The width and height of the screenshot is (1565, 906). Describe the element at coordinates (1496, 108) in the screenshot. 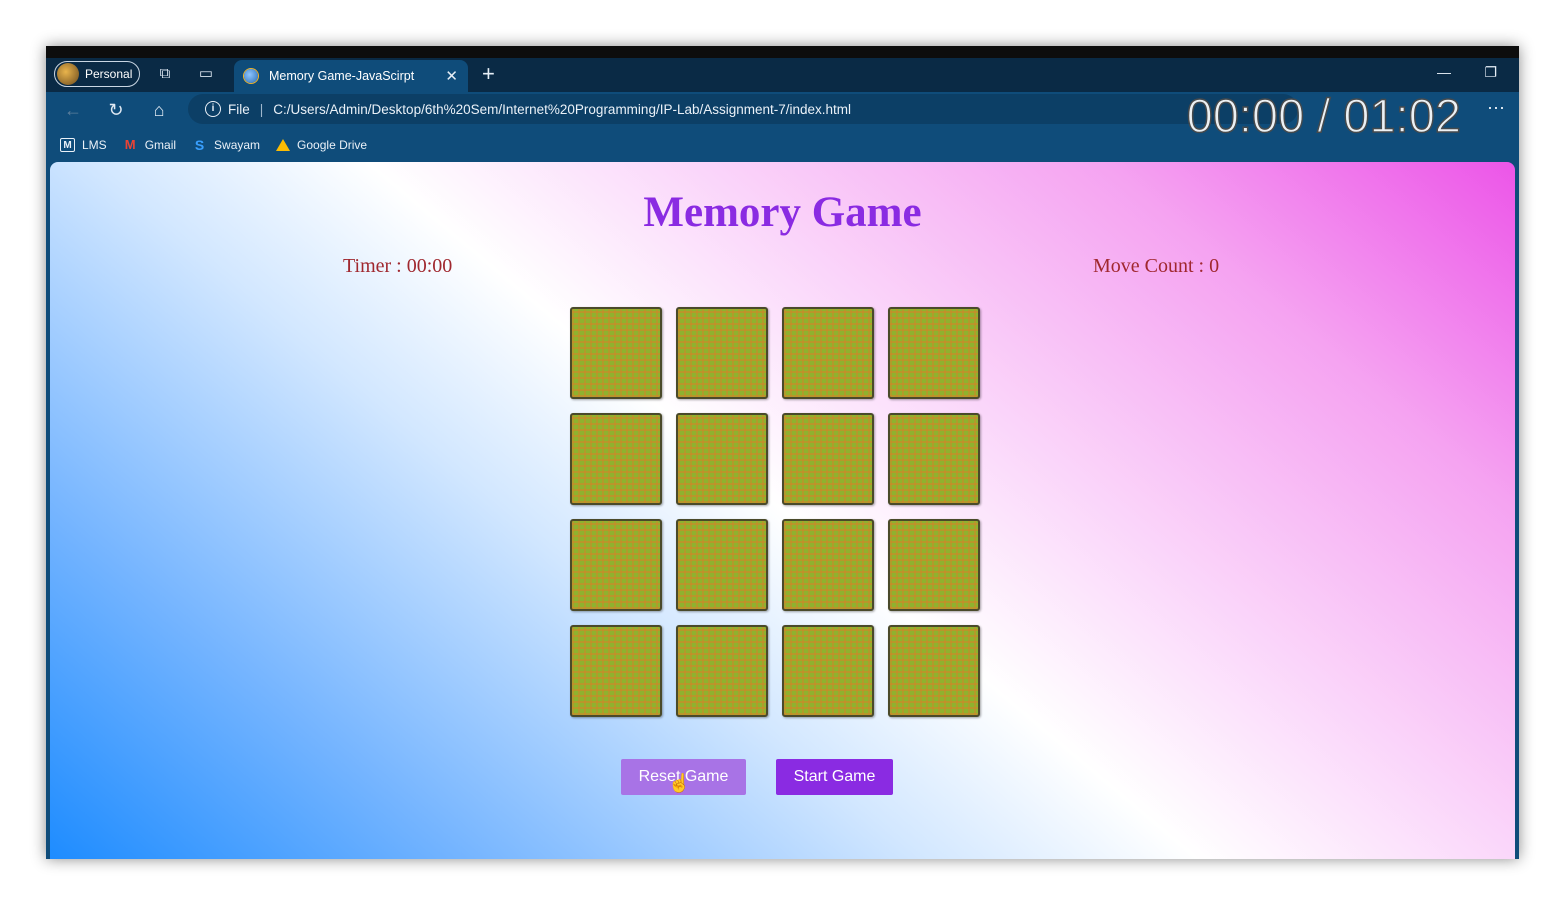

I see `more-menu-icon: ⋯` at that location.